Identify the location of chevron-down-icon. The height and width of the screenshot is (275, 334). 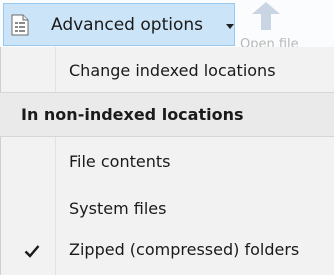
(230, 26).